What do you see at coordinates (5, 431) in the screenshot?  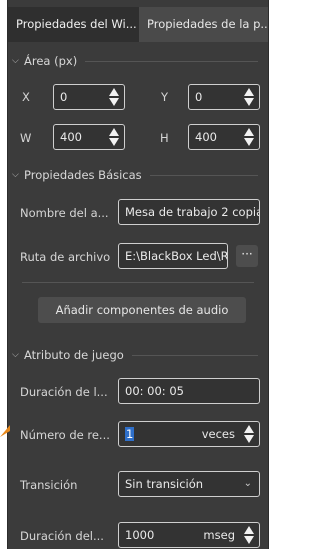 I see `pointer-arrow-icon` at bounding box center [5, 431].